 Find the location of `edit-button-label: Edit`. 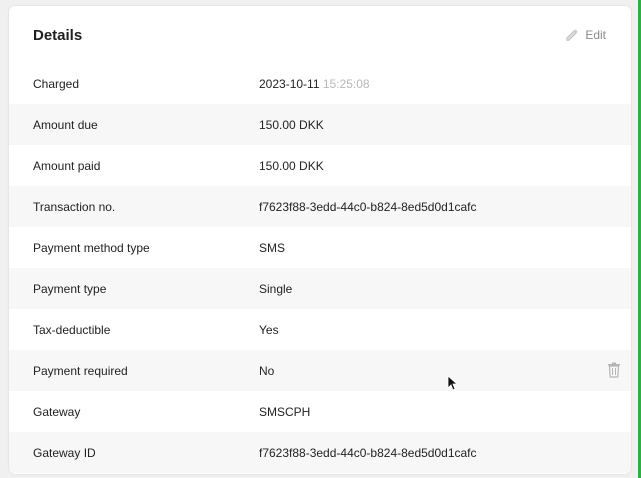

edit-button-label: Edit is located at coordinates (595, 35).